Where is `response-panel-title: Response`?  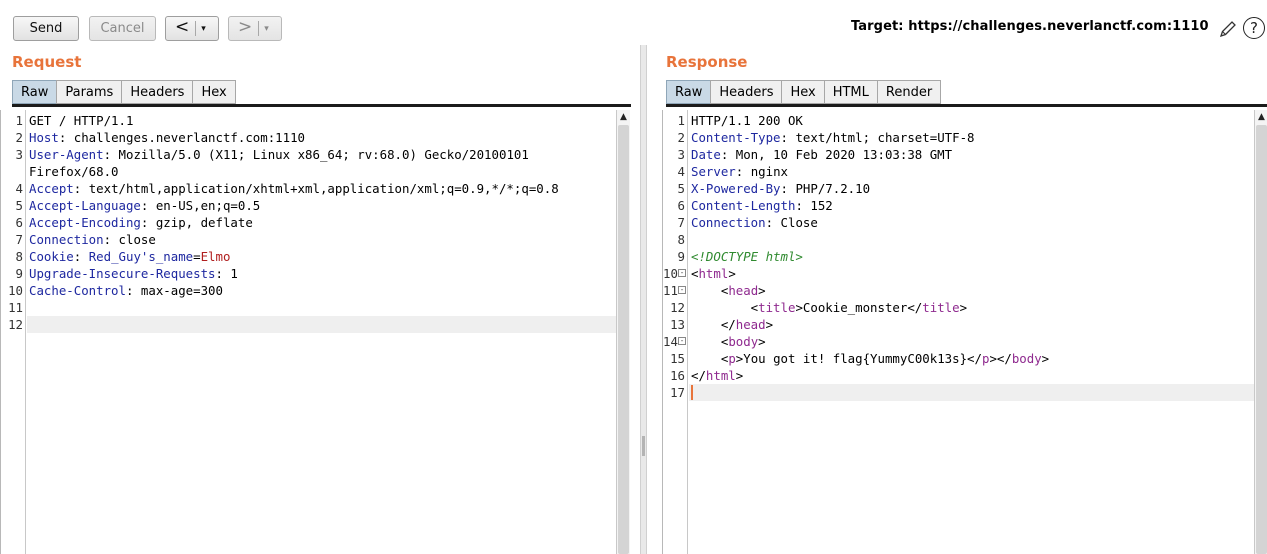
response-panel-title: Response is located at coordinates (707, 62).